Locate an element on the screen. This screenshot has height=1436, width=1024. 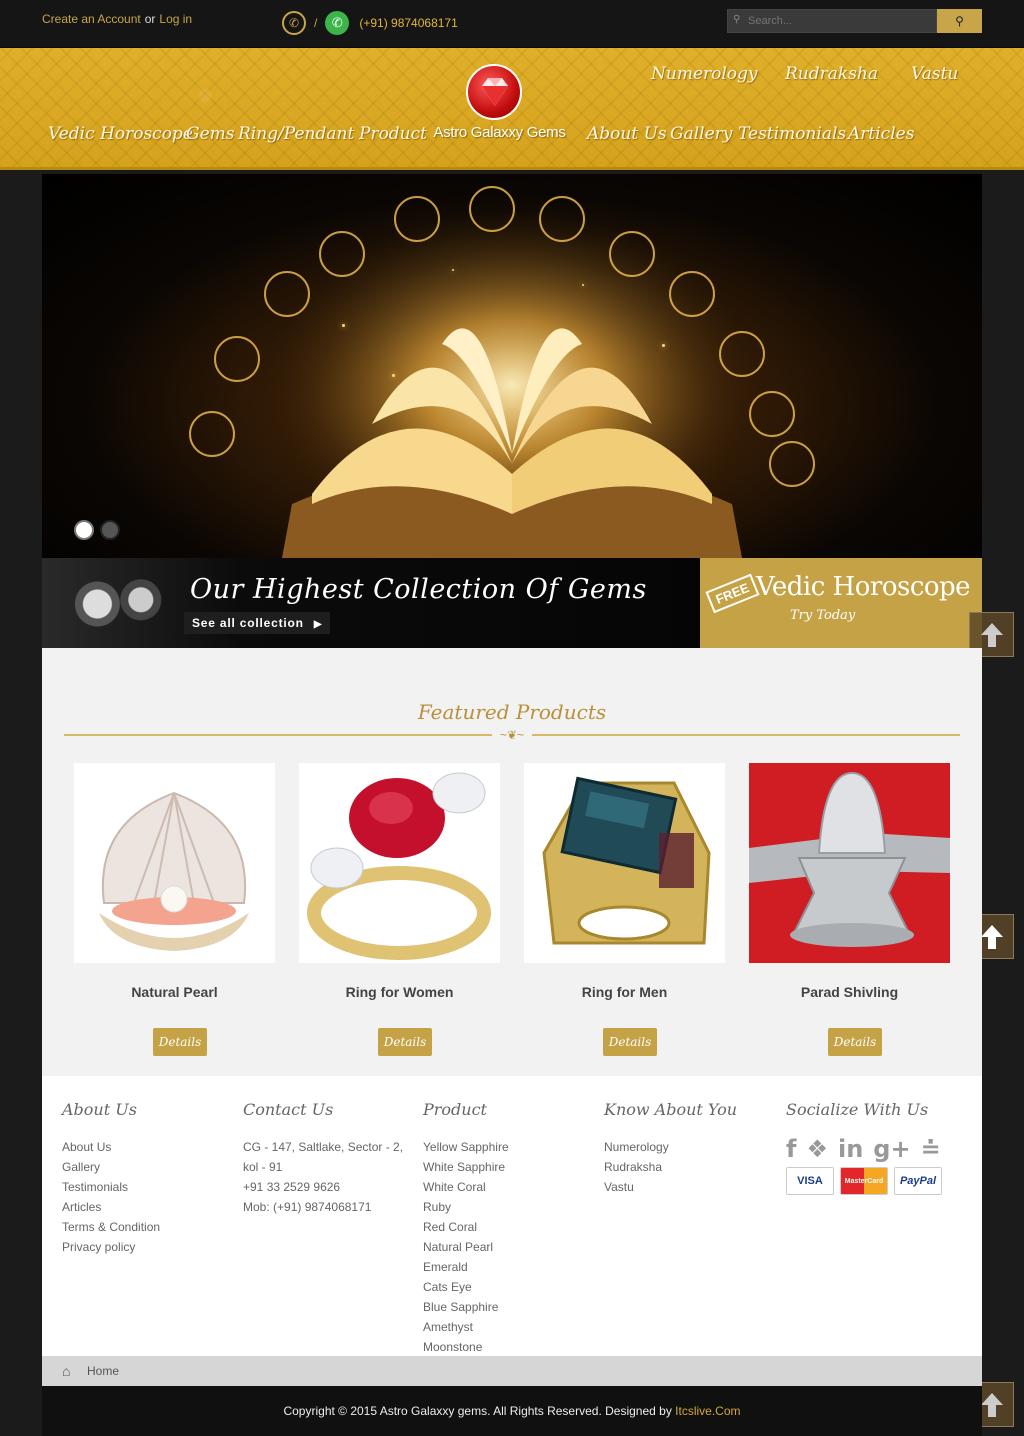
parad-shivling-image is located at coordinates (849, 863).